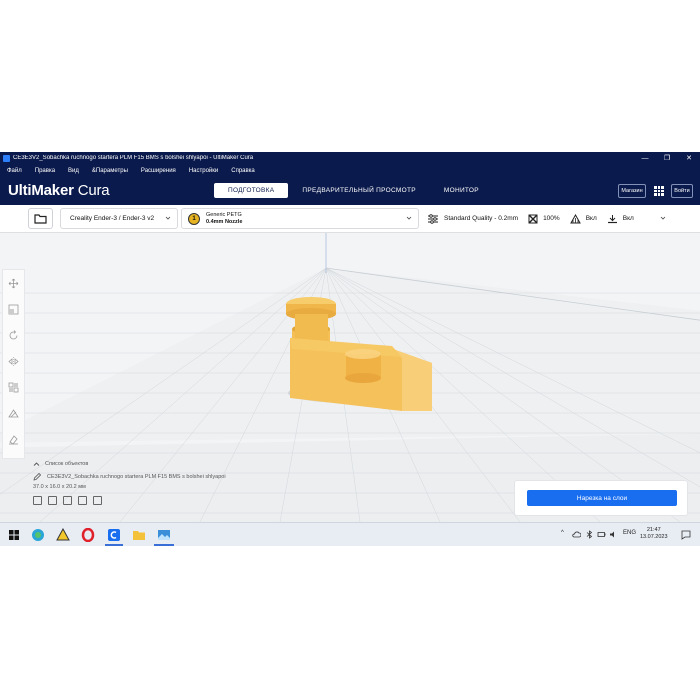 The image size is (700, 700). What do you see at coordinates (667, 158) in the screenshot?
I see `restore-icon: ❐` at bounding box center [667, 158].